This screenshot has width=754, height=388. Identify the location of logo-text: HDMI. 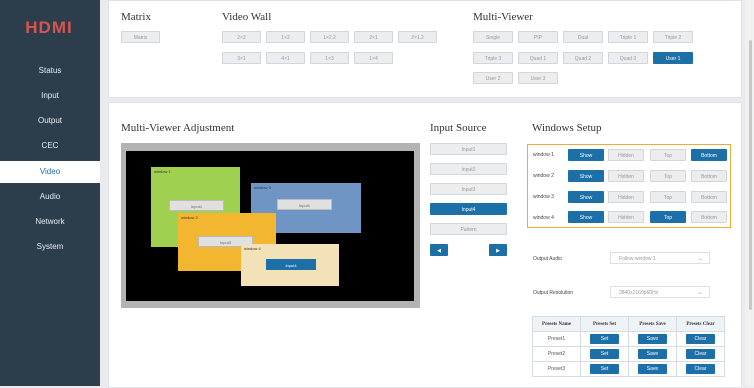
(48, 27).